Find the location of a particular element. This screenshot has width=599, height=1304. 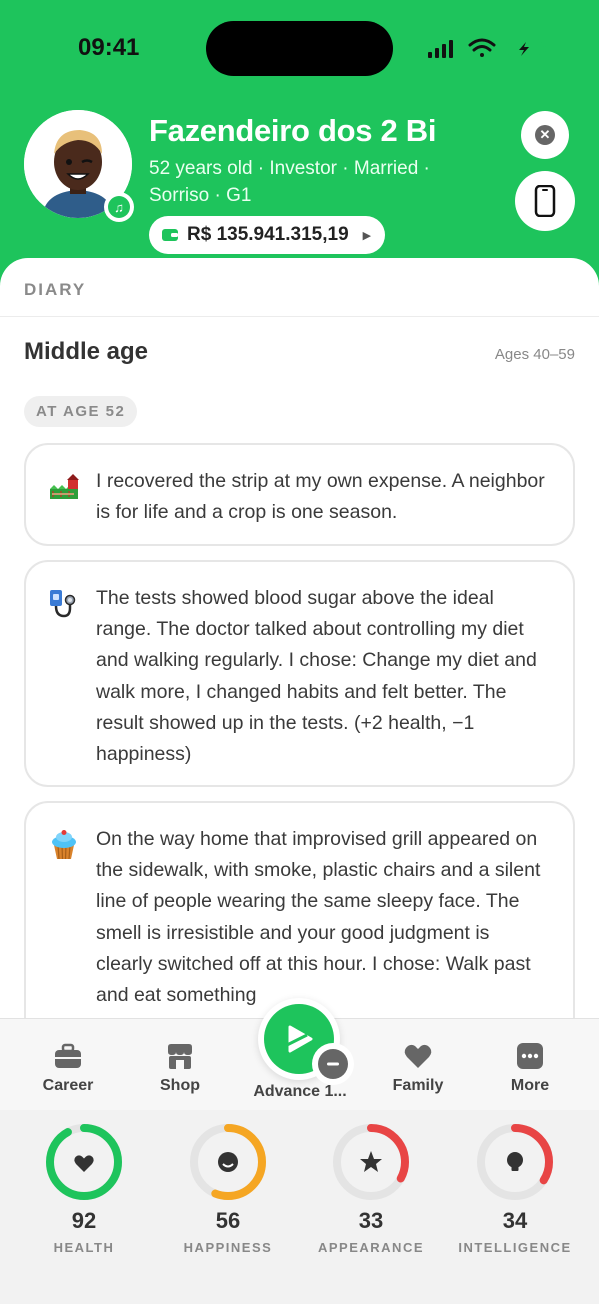

stat-appearance: 33 APPEARANCE is located at coordinates (371, 1188).